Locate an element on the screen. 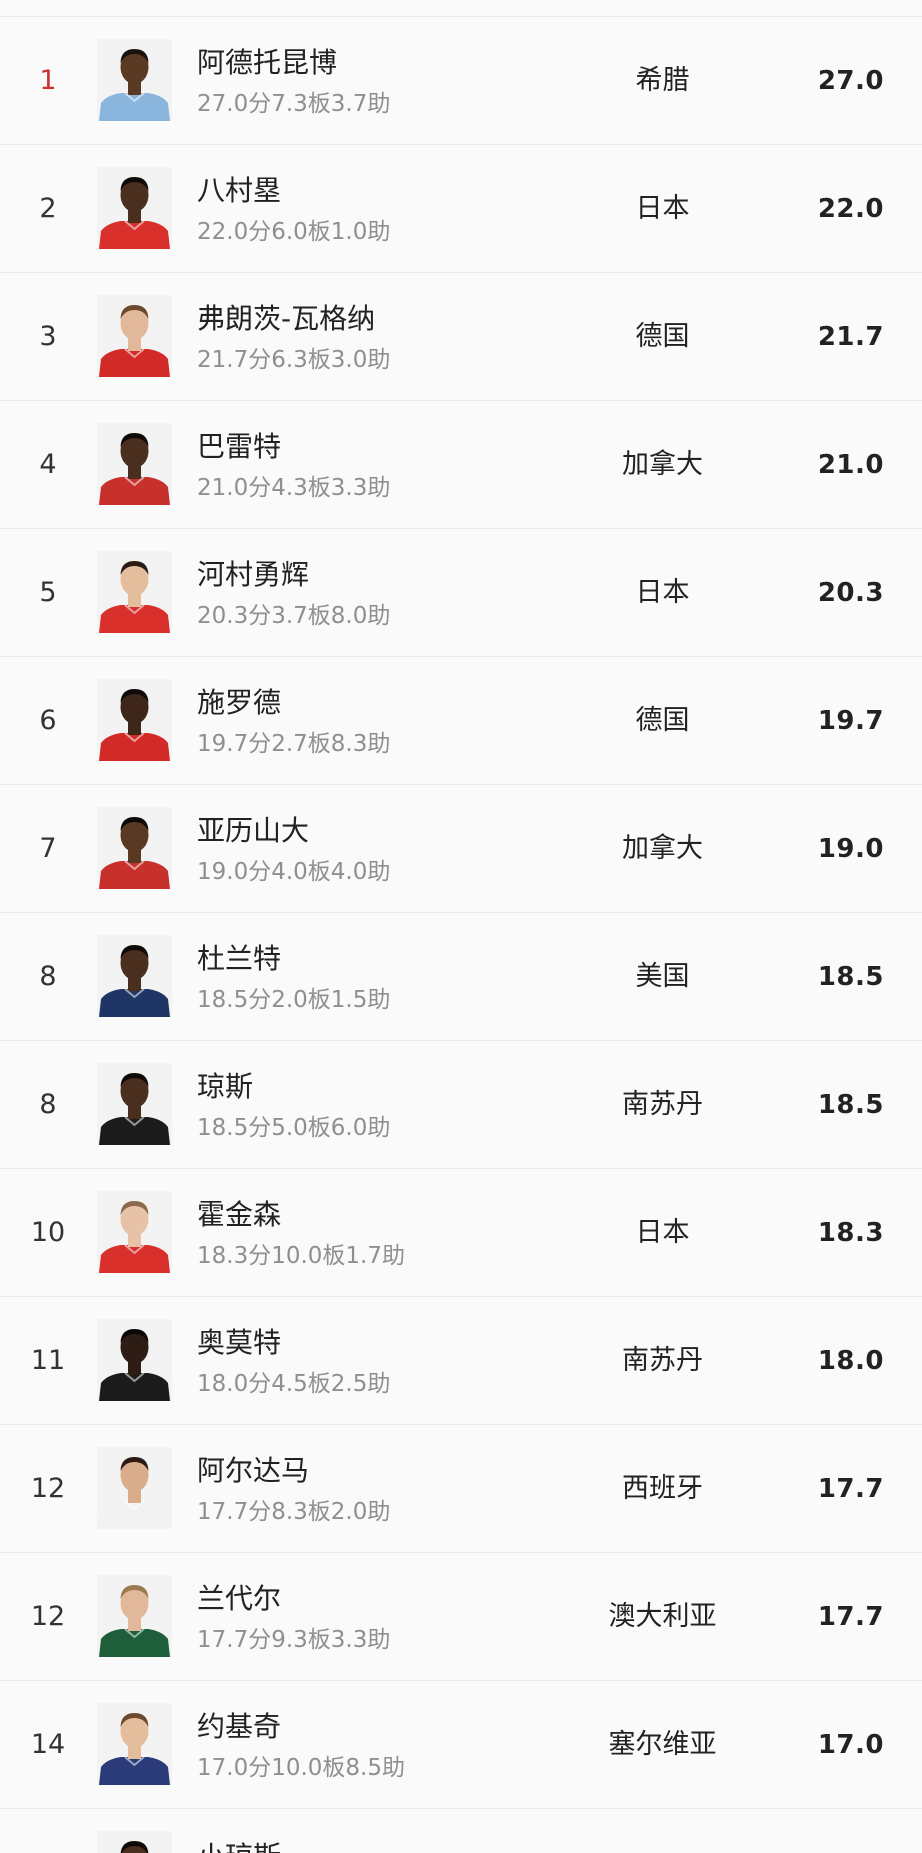  player-stats: 20.3分3.7板8.0助 is located at coordinates (294, 616).